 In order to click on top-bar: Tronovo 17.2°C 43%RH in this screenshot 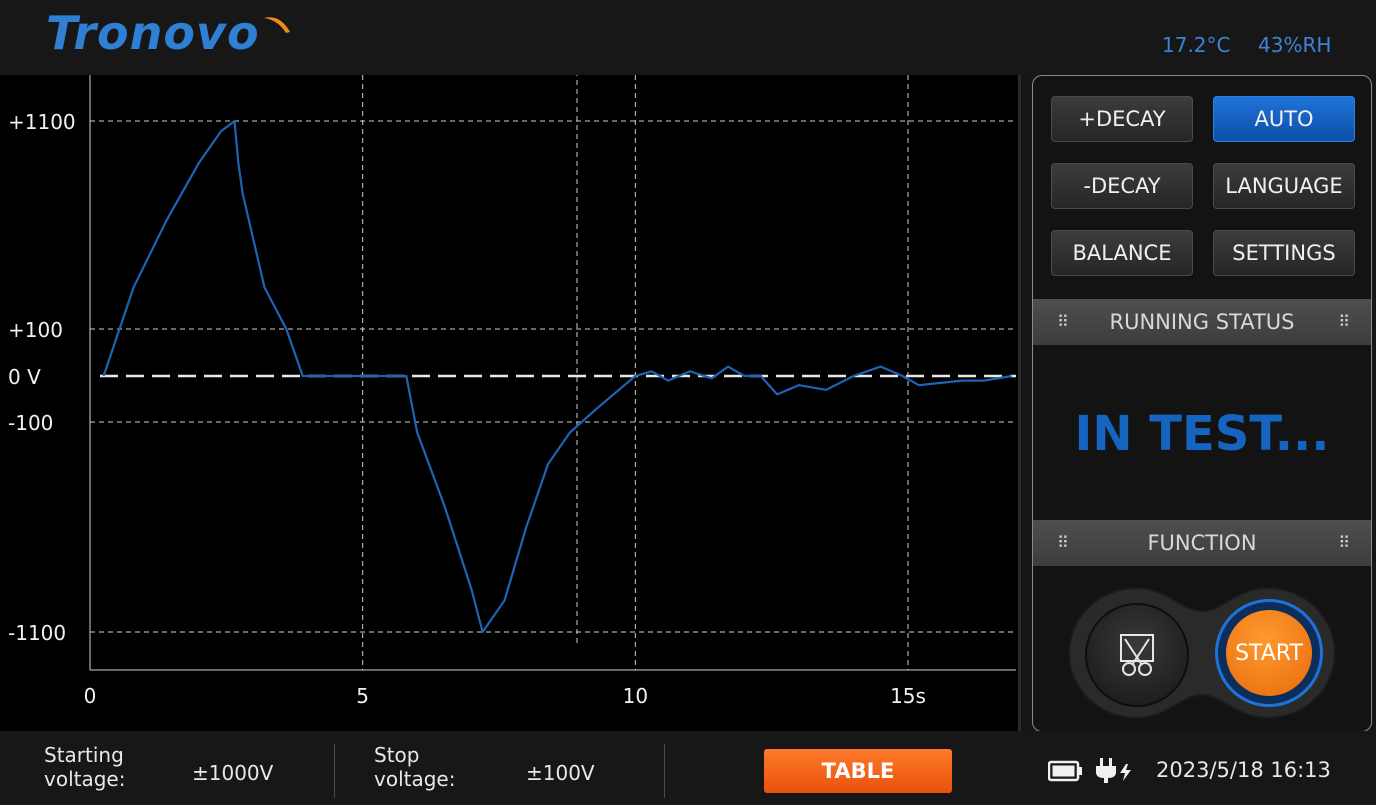, I will do `click(688, 37)`.